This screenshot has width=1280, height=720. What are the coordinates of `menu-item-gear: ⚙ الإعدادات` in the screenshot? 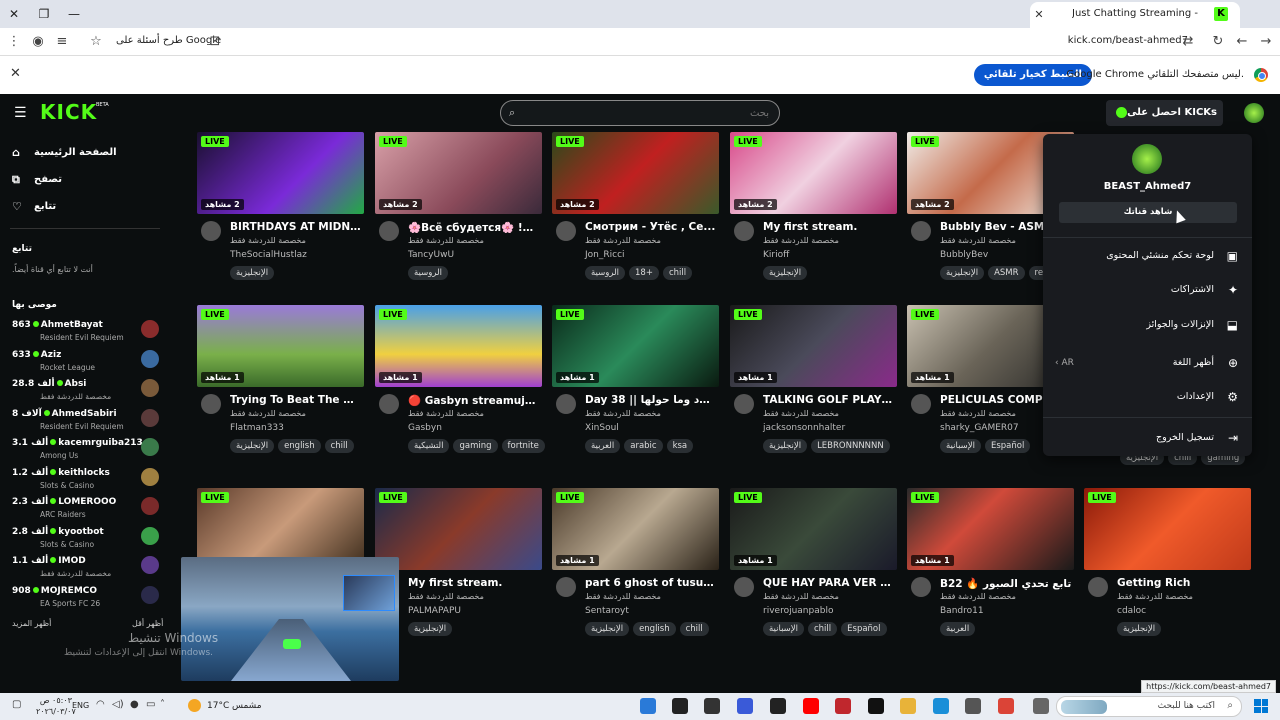 It's located at (1147, 397).